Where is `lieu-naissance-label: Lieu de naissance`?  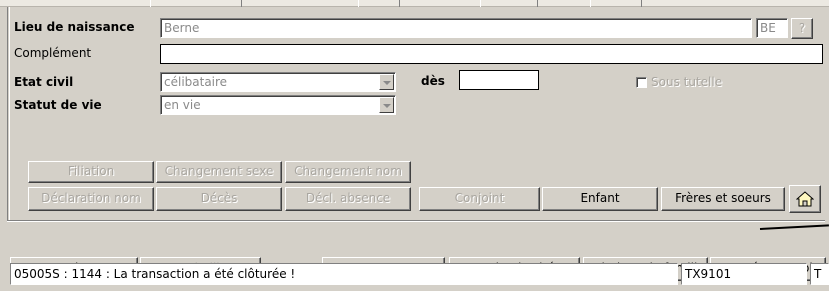 lieu-naissance-label: Lieu de naissance is located at coordinates (74, 27).